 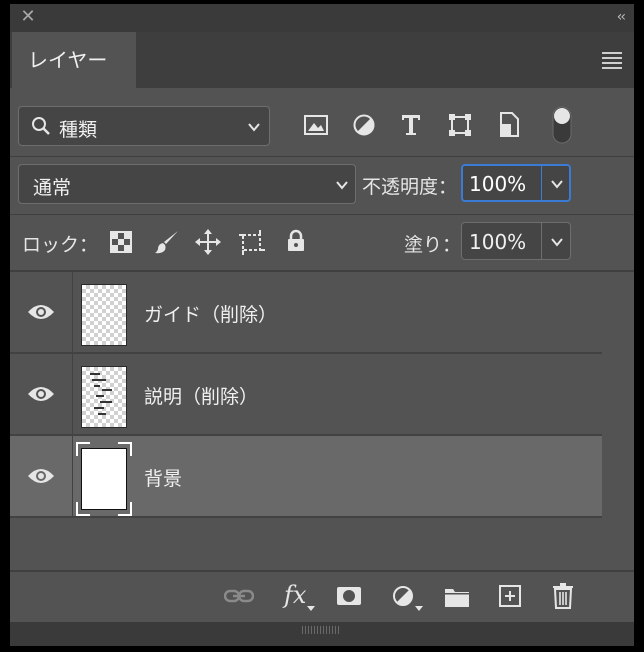 What do you see at coordinates (410, 187) in the screenshot?
I see `opacity-label: 不透明度：` at bounding box center [410, 187].